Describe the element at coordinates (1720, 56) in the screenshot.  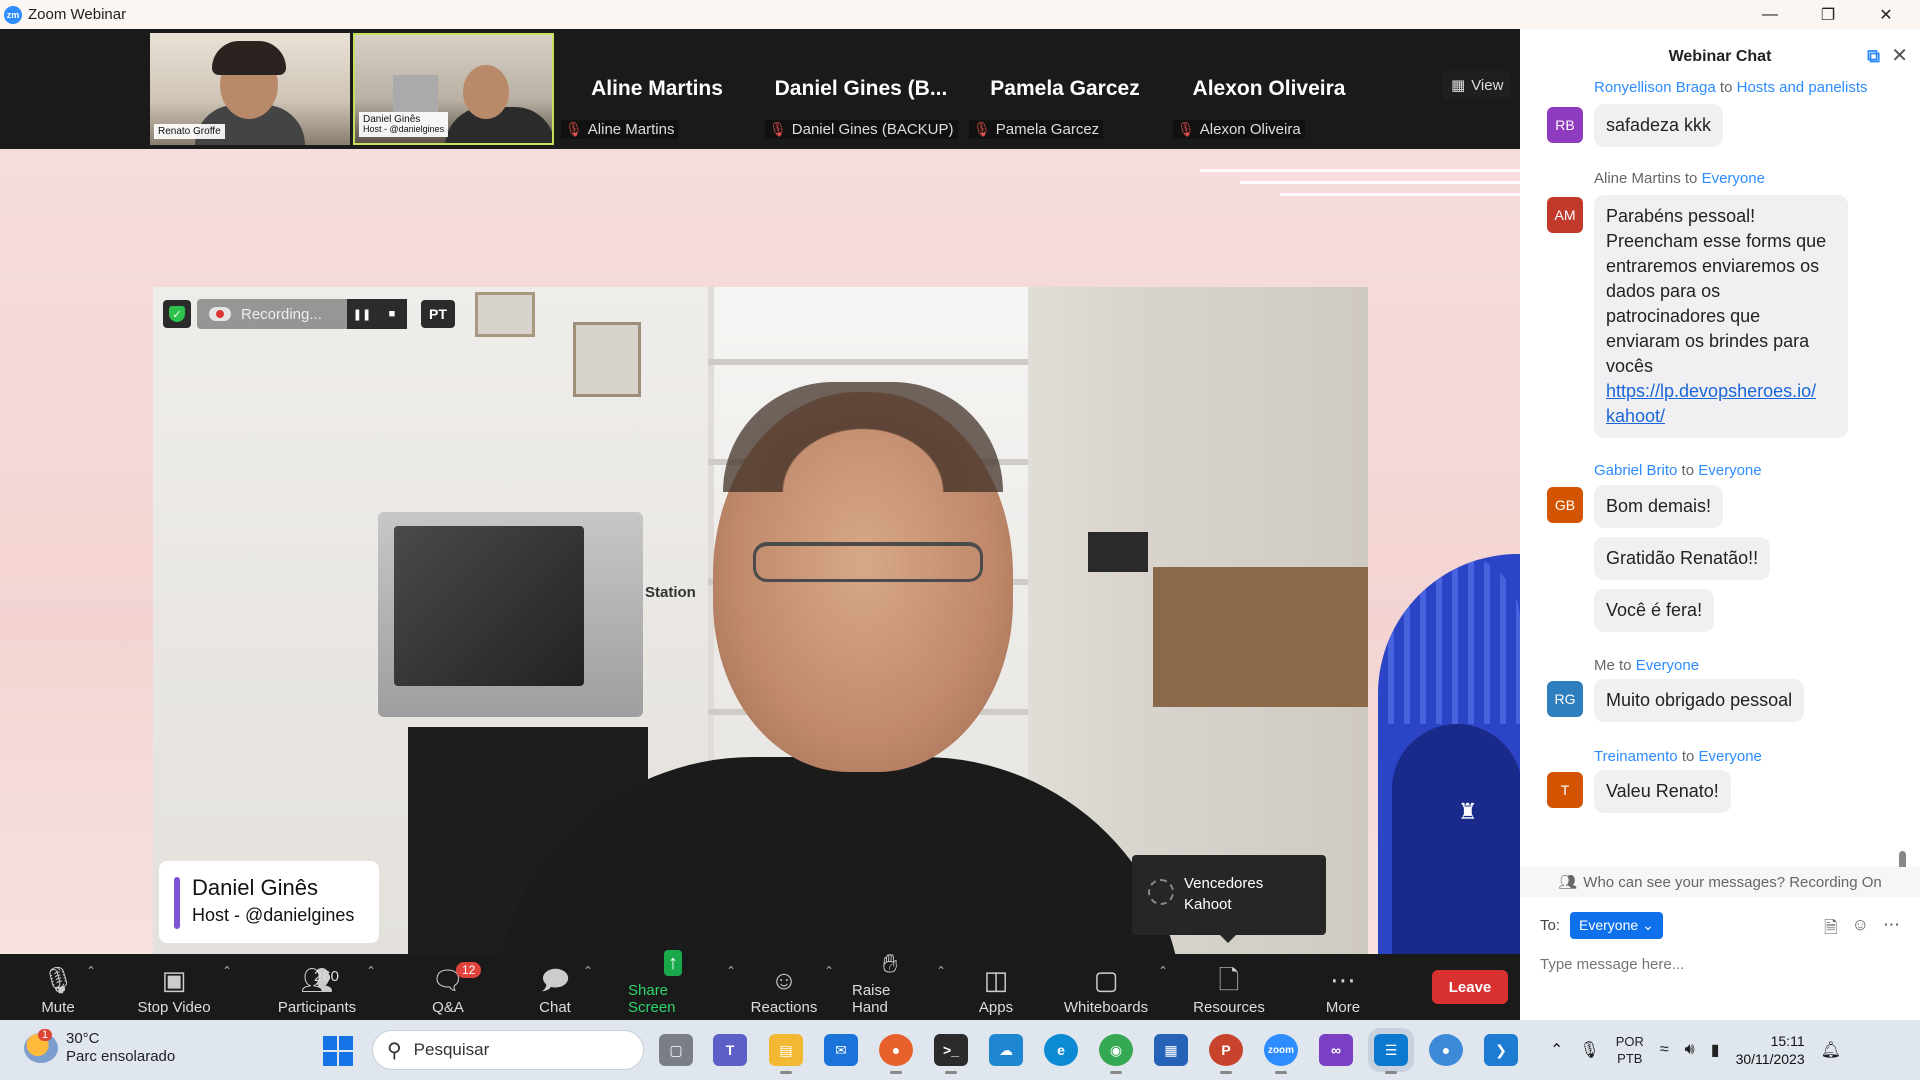
I see `chat-title: Webinar Chat` at that location.